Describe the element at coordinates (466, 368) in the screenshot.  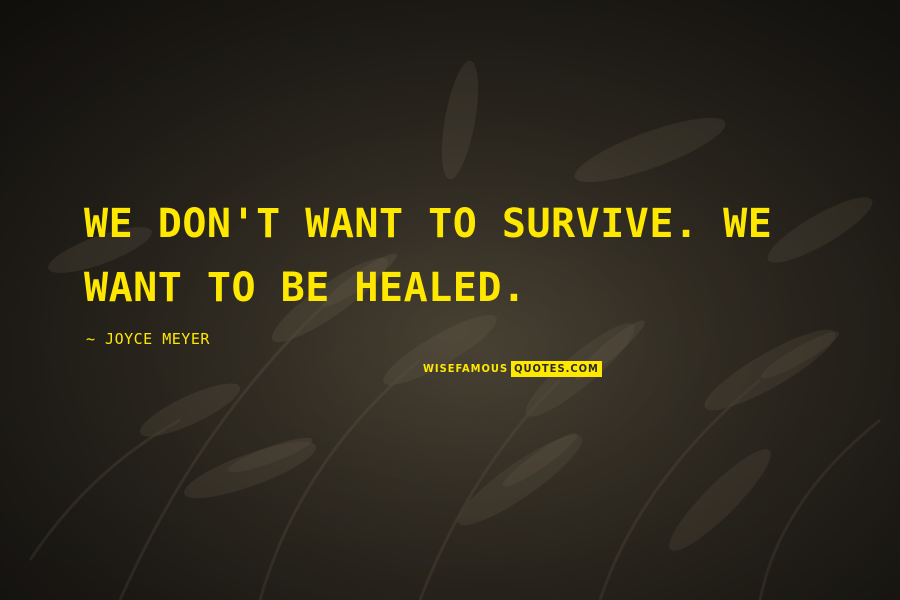
I see `watermark-part-1: WISEFAMOUS` at that location.